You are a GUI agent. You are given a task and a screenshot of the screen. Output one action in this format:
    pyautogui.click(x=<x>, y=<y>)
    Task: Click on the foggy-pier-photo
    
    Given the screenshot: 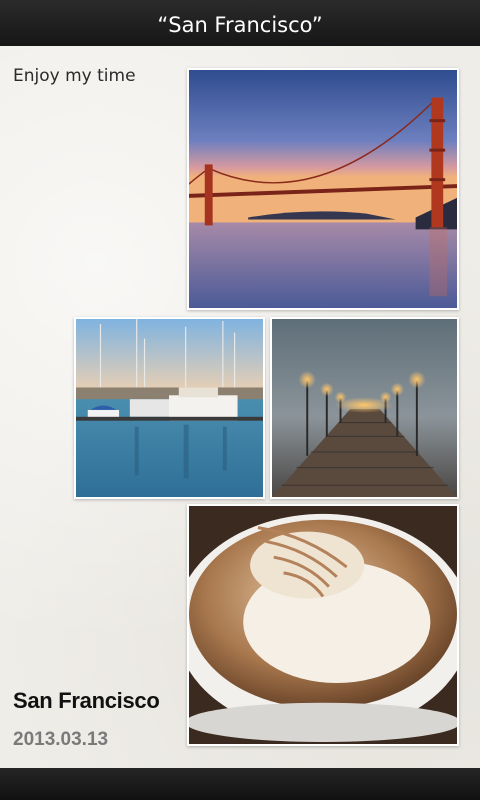 What is the action you would take?
    pyautogui.click(x=364, y=408)
    